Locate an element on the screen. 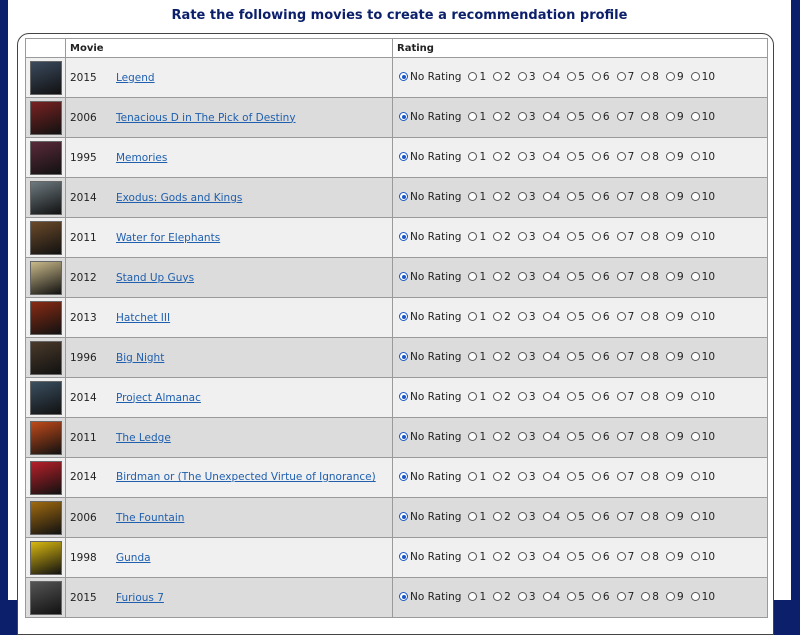  movie-title-link: Water for Elephants is located at coordinates (168, 238).